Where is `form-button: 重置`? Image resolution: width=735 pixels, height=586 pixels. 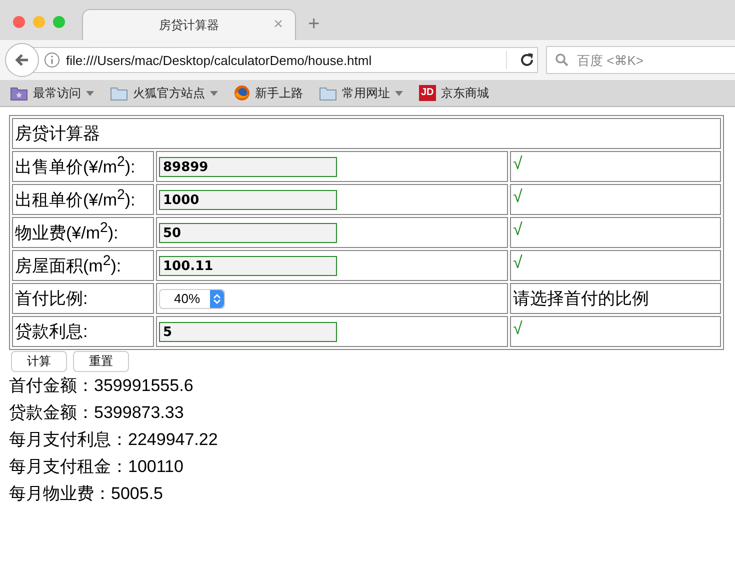
form-button: 重置 is located at coordinates (101, 361).